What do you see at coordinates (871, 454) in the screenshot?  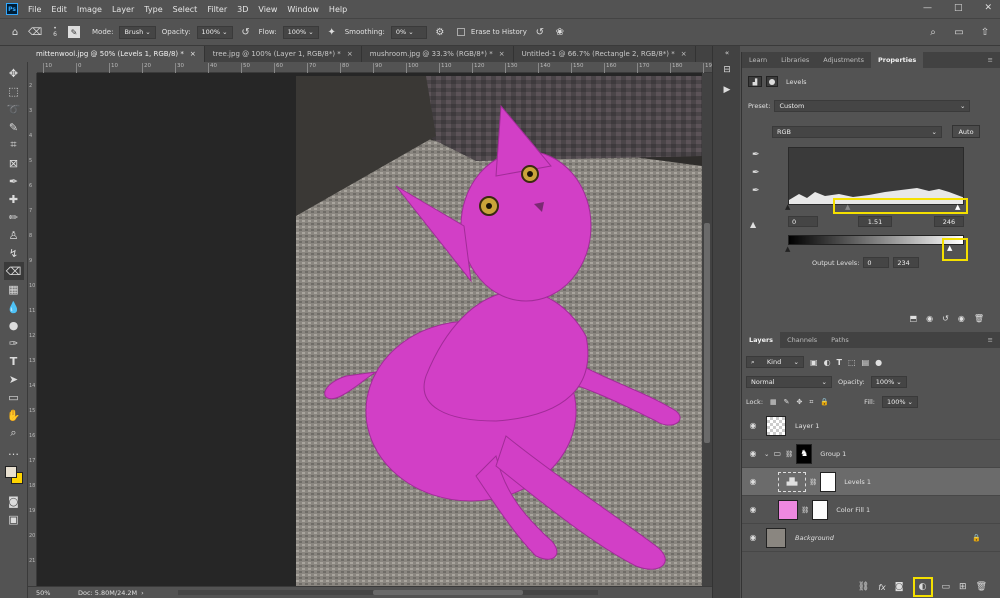 I see `layer-row-group-1: ◉ ⌄ ▭ ⛓ ♞ Group 1` at bounding box center [871, 454].